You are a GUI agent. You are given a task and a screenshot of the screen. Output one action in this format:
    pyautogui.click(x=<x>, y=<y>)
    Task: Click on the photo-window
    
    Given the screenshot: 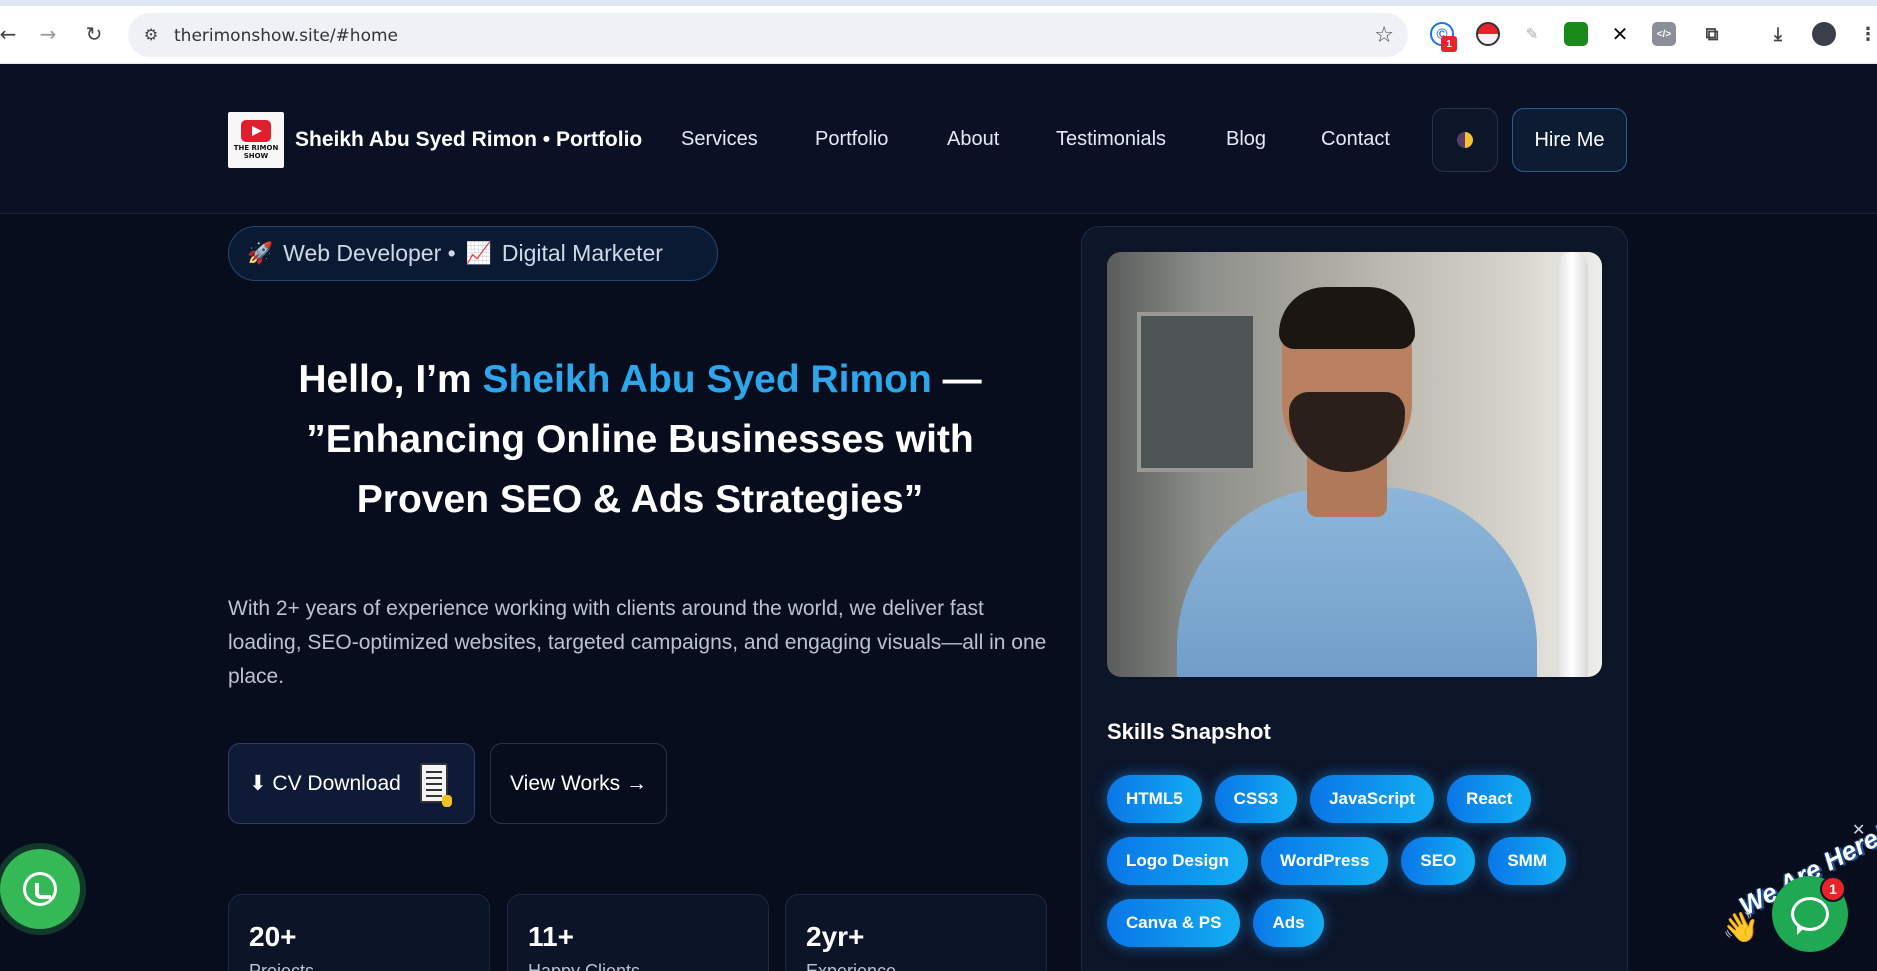 What is the action you would take?
    pyautogui.click(x=1197, y=392)
    